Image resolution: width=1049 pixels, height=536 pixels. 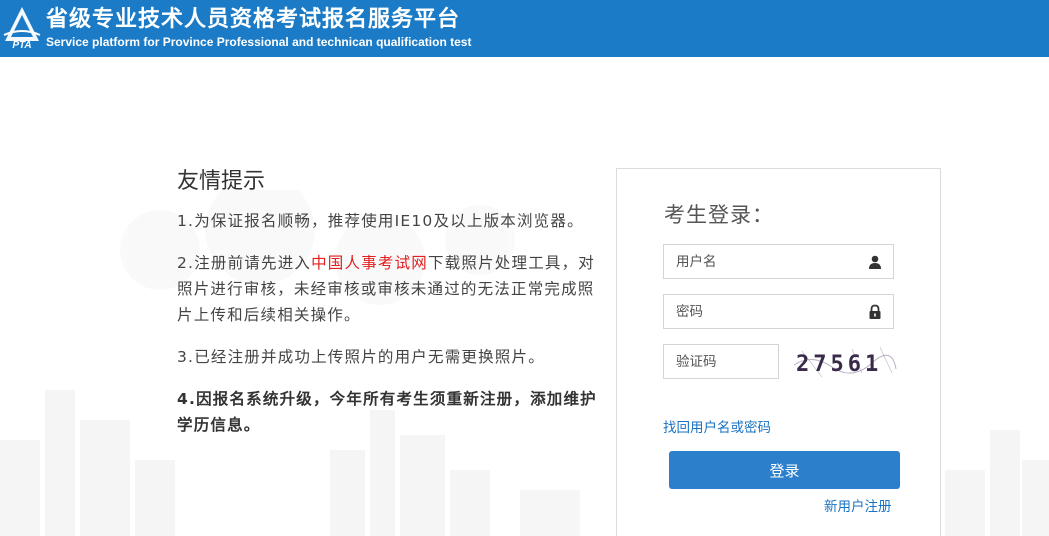 What do you see at coordinates (22, 28) in the screenshot?
I see `pta-logo: PTA` at bounding box center [22, 28].